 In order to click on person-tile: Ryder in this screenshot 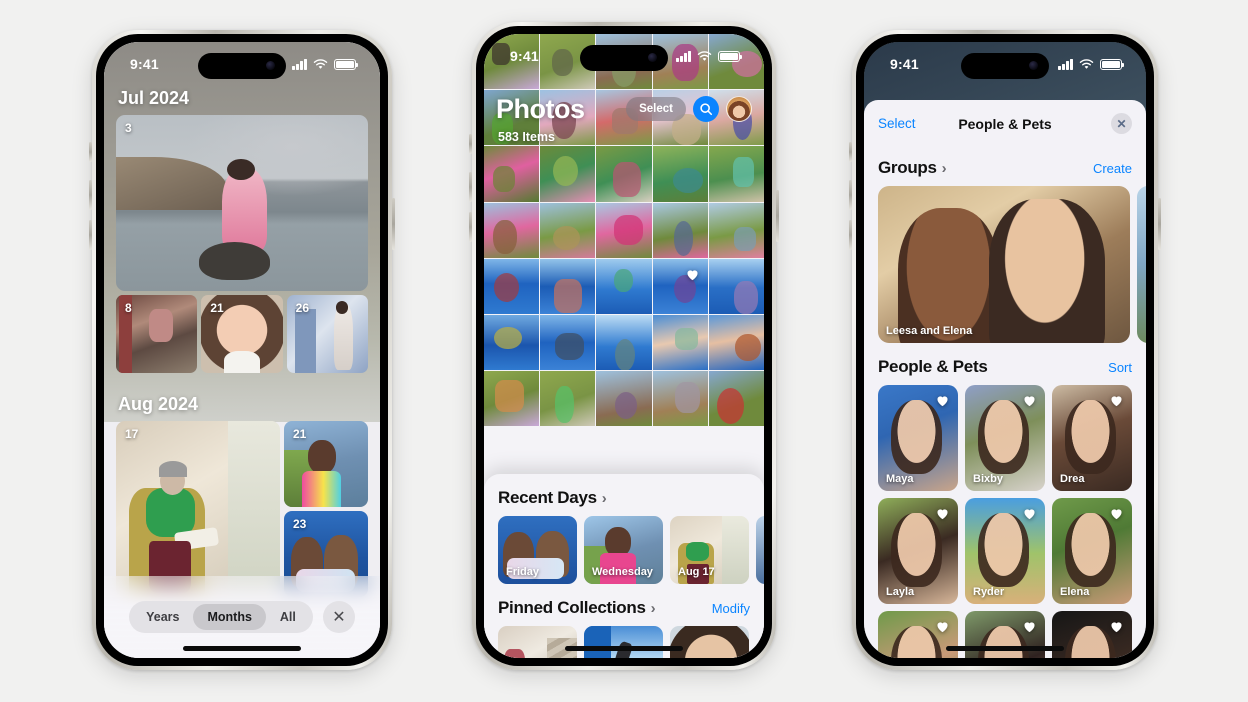, I will do `click(1005, 551)`.